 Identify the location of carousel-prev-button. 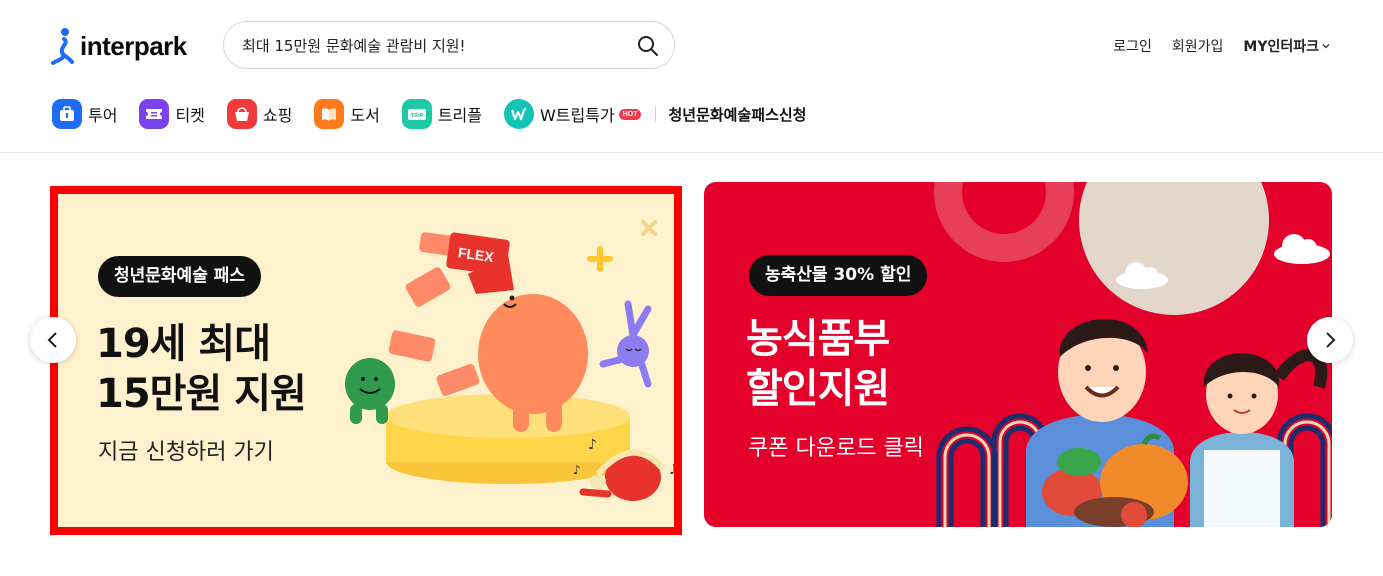
(53, 340).